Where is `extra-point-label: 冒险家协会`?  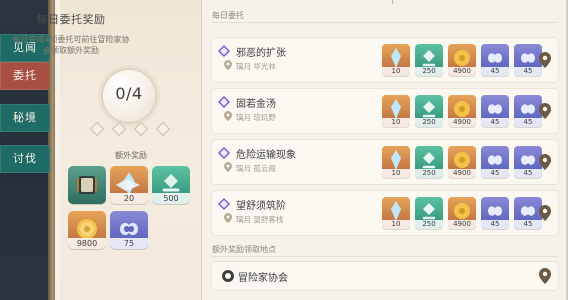
extra-point-label: 冒险家协会 is located at coordinates (263, 278).